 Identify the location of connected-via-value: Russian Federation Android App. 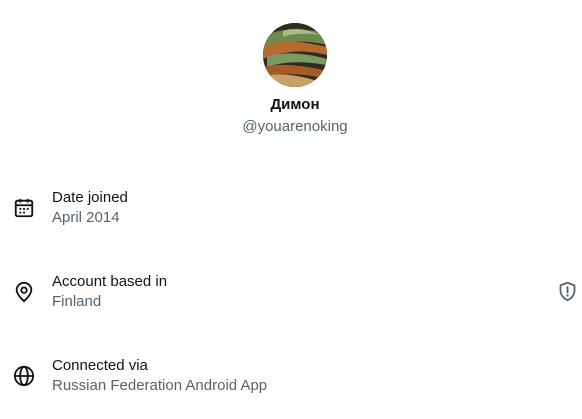
(160, 385).